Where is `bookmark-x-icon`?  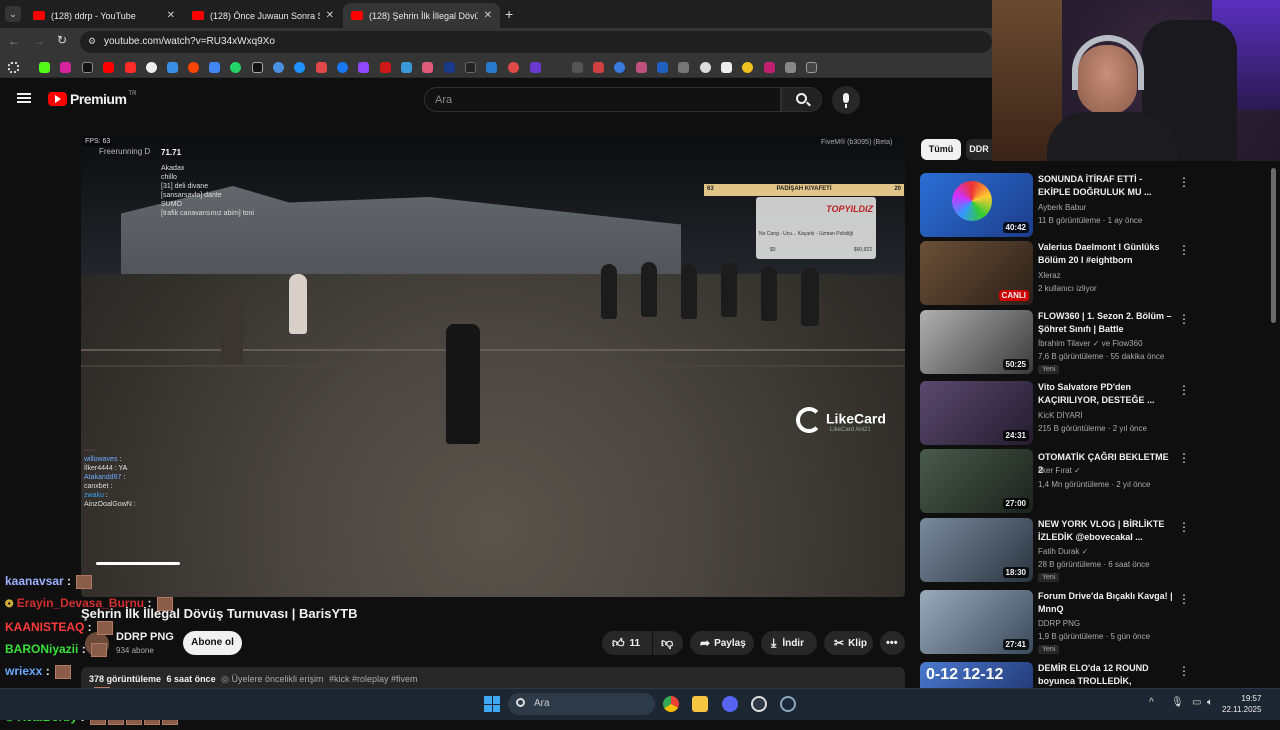 bookmark-x-icon is located at coordinates (87, 67).